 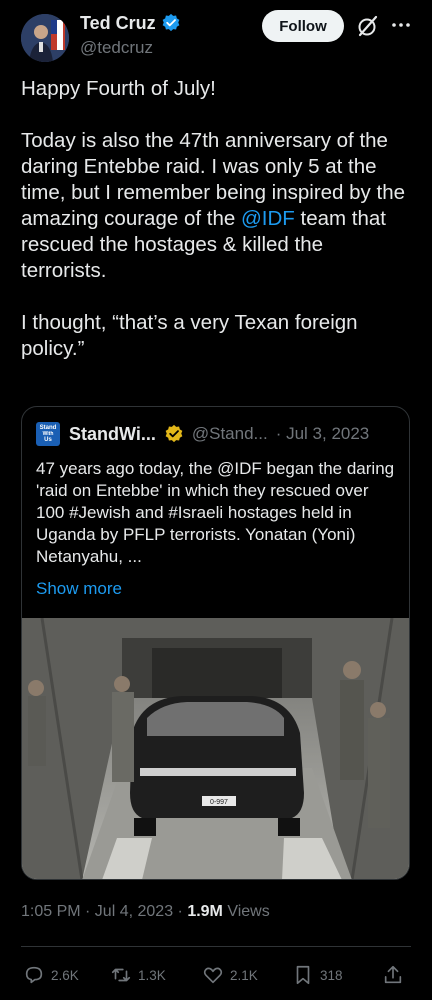 I want to click on bookmark-button: 318, so click(x=317, y=975).